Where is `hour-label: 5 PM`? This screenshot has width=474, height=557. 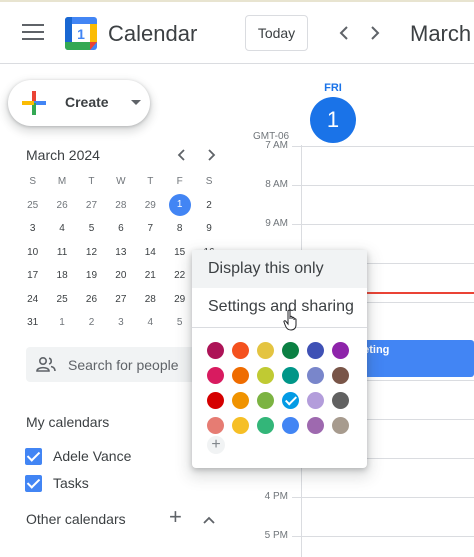 hour-label: 5 PM is located at coordinates (276, 535).